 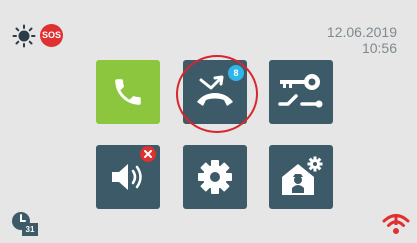 I want to click on date-label: 12.06.2019, so click(x=361, y=32).